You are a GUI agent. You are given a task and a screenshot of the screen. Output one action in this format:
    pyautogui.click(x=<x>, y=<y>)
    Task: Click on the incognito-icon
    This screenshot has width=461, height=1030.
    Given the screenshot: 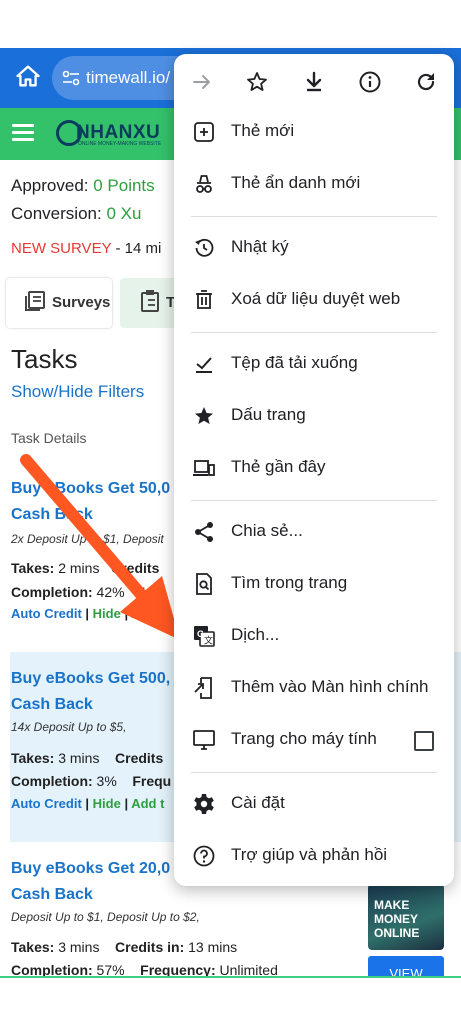 What is the action you would take?
    pyautogui.click(x=204, y=184)
    